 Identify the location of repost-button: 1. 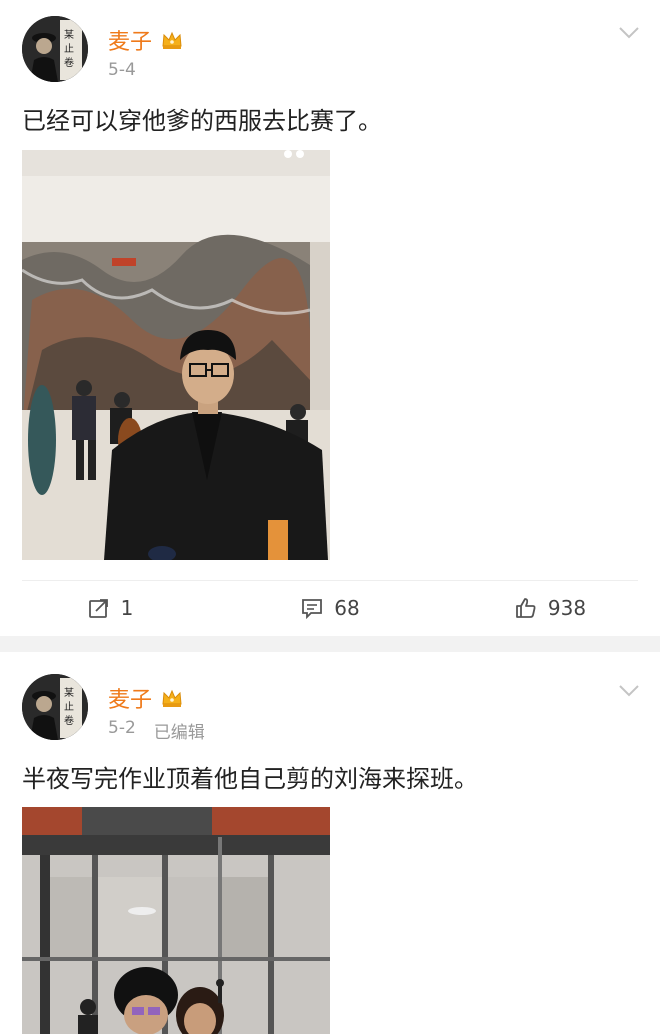
(110, 608).